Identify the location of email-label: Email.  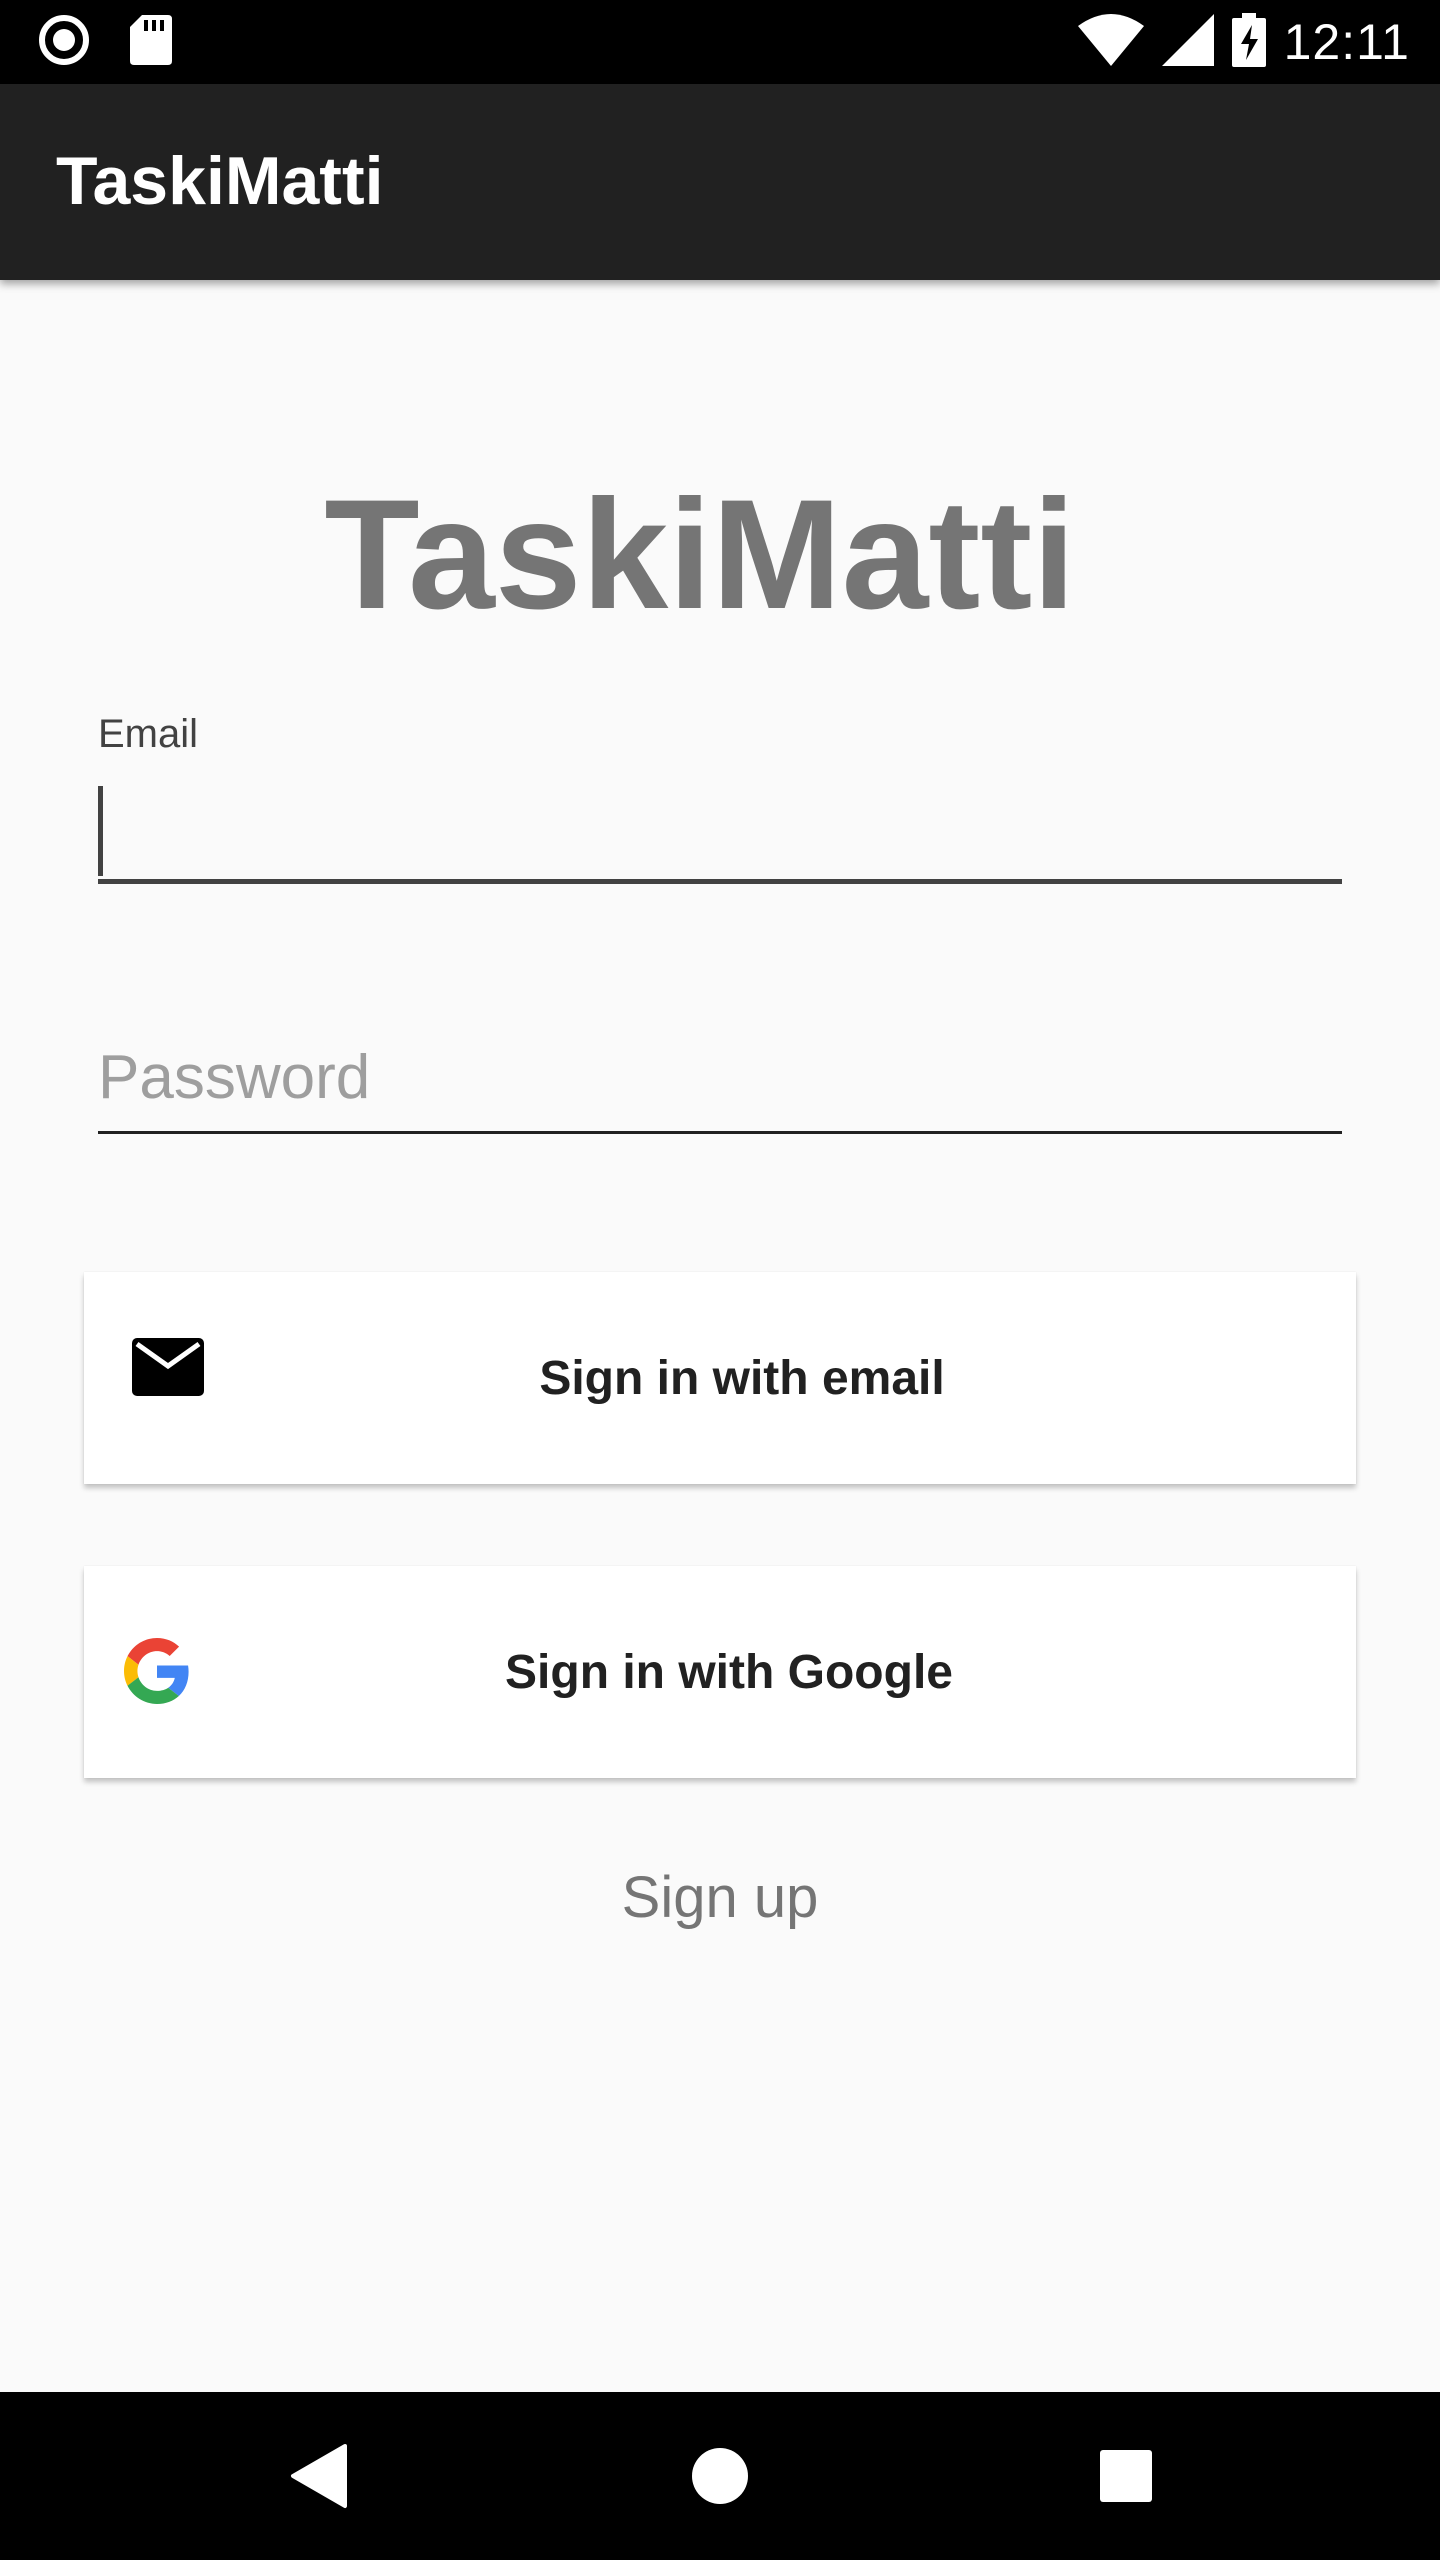
(148, 734).